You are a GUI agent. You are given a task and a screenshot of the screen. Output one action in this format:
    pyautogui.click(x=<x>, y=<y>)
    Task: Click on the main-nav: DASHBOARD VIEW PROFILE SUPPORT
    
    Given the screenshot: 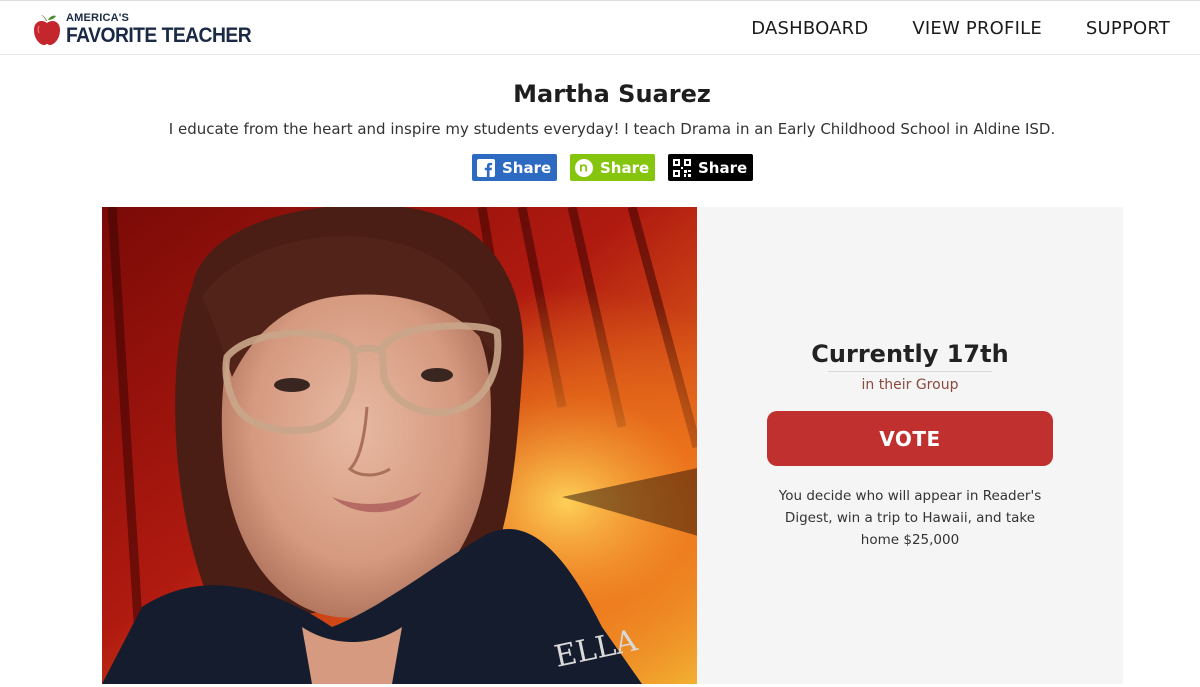 What is the action you would take?
    pyautogui.click(x=960, y=28)
    